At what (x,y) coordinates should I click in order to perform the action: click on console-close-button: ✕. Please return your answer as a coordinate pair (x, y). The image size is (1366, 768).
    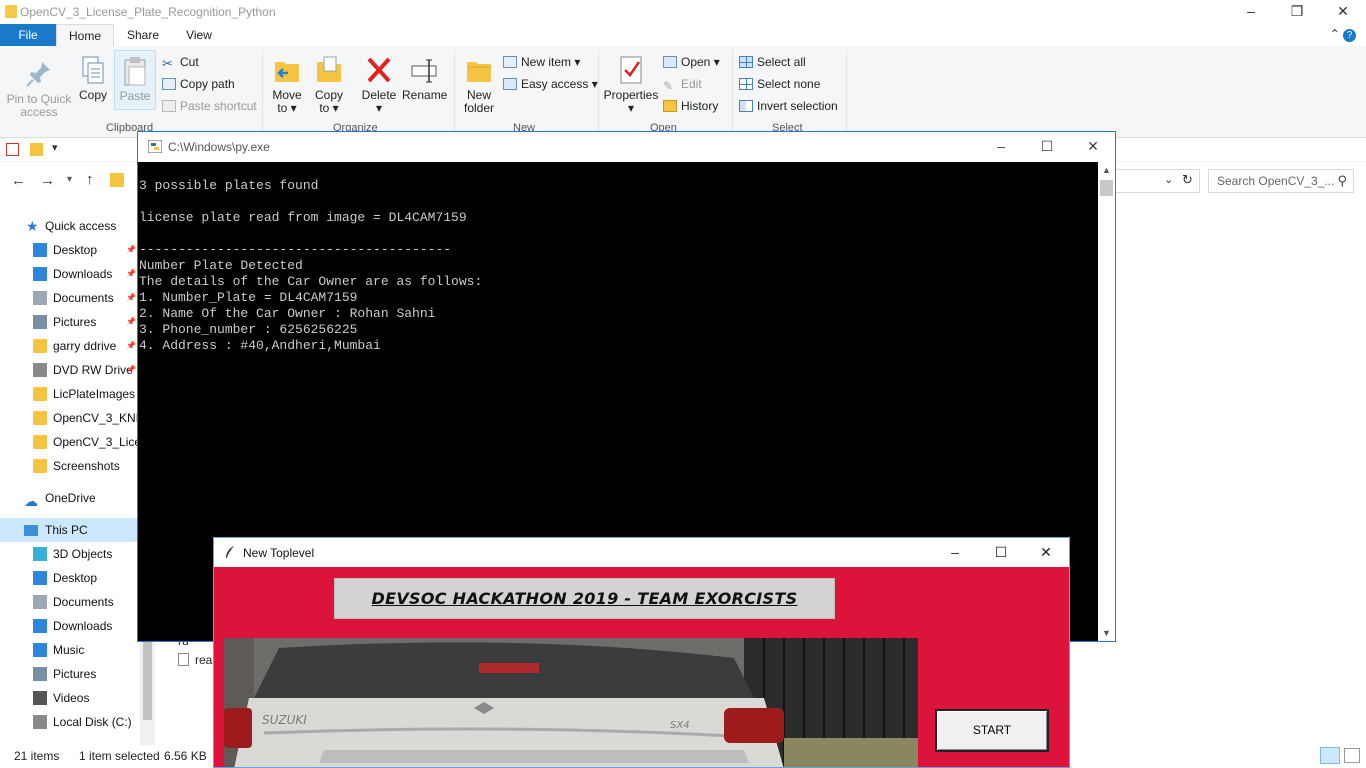
    Looking at the image, I should click on (1093, 147).